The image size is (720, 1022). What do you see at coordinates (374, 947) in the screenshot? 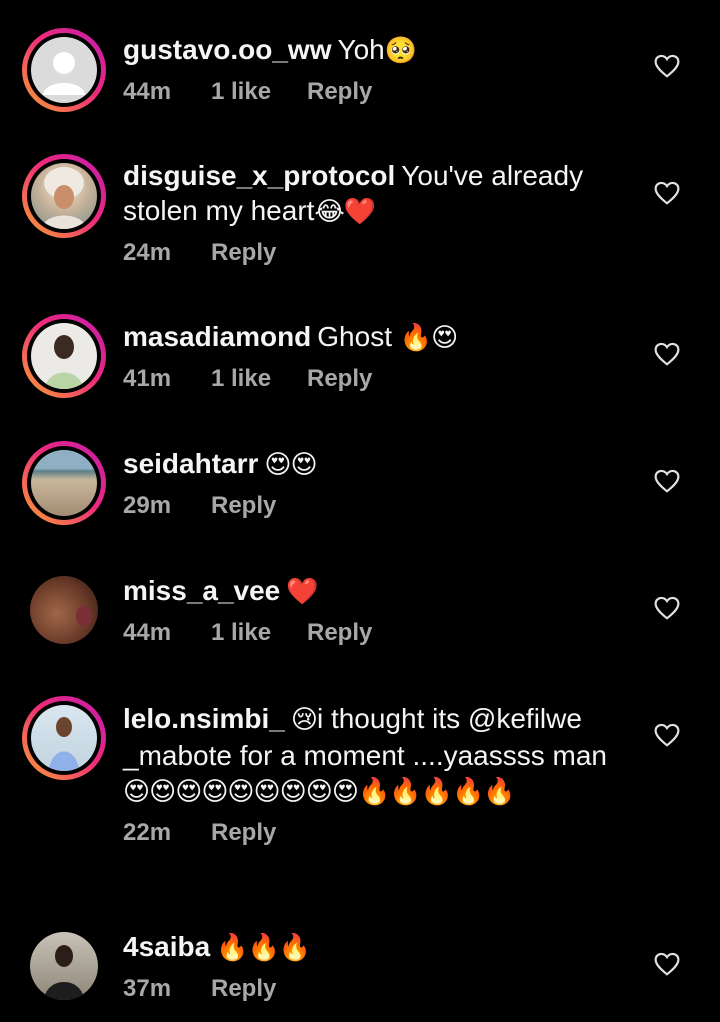
I see `comment-text: 4saiba 🔥🔥🔥` at bounding box center [374, 947].